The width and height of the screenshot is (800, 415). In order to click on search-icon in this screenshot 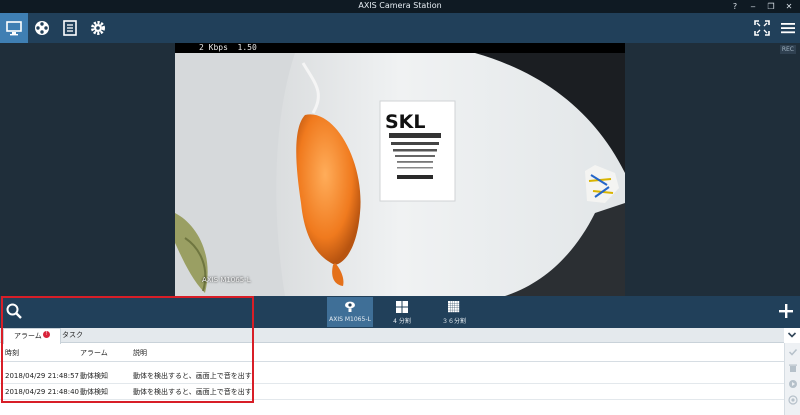, I will do `click(14, 311)`.